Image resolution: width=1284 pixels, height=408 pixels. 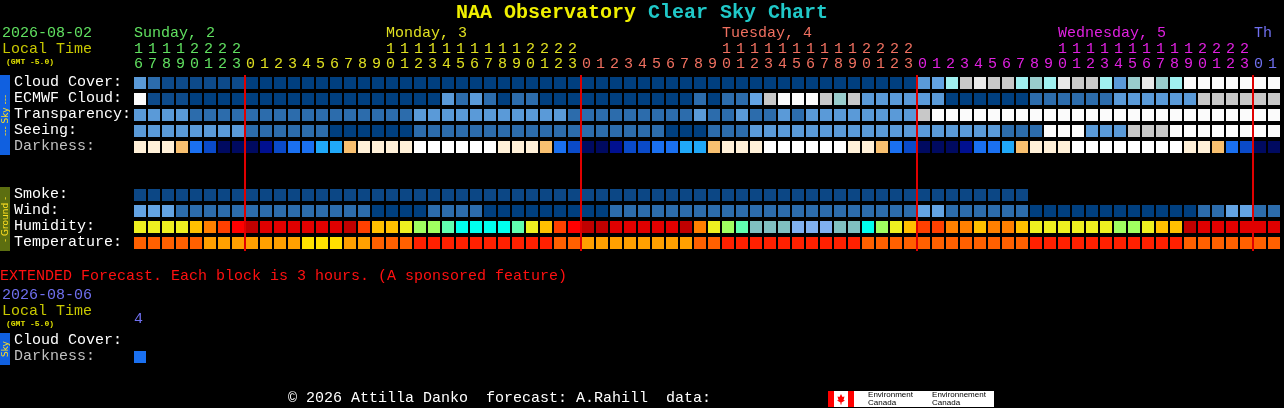 What do you see at coordinates (47, 296) in the screenshot?
I see `date-label: 2026-08-06` at bounding box center [47, 296].